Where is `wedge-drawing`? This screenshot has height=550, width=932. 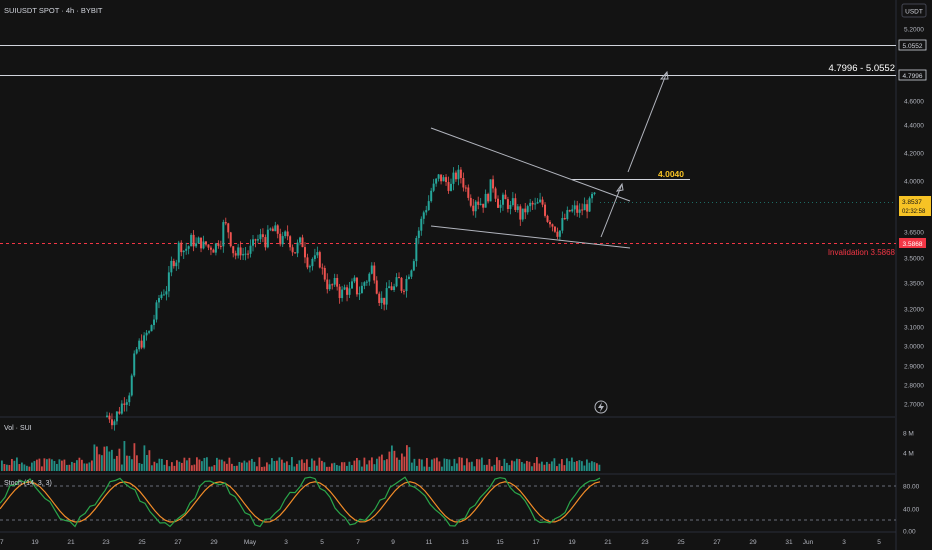
wedge-drawing is located at coordinates (549, 159).